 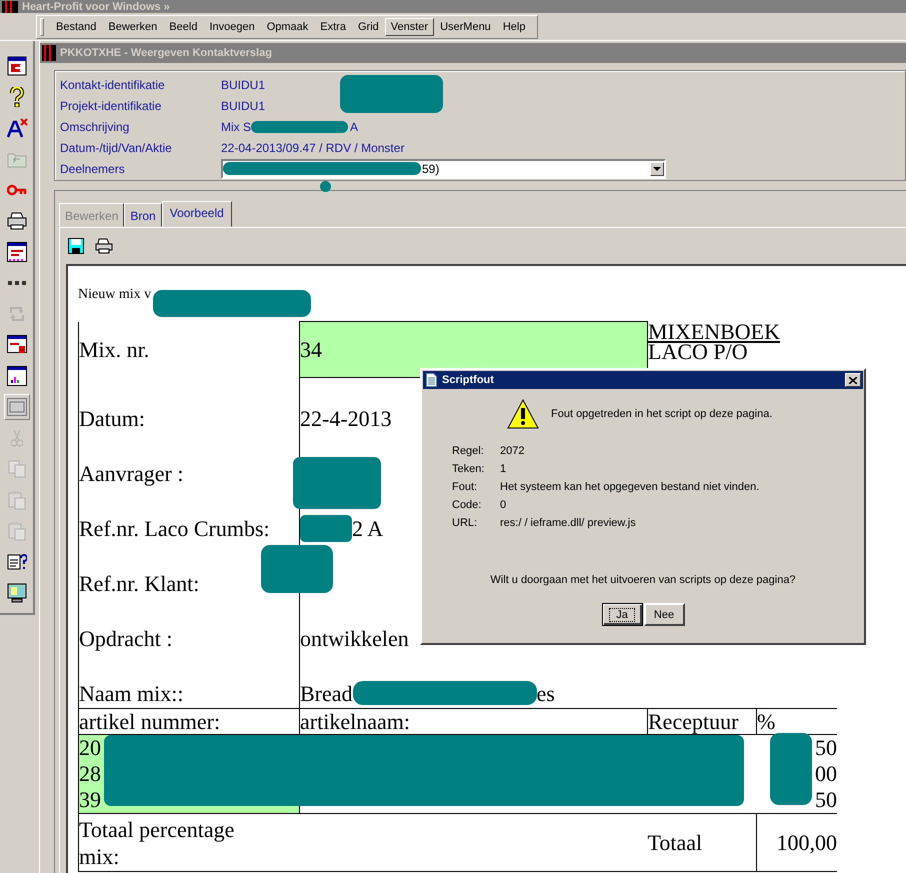 What do you see at coordinates (96, 6) in the screenshot?
I see `app-title: Heart-Profit voor Windows »` at bounding box center [96, 6].